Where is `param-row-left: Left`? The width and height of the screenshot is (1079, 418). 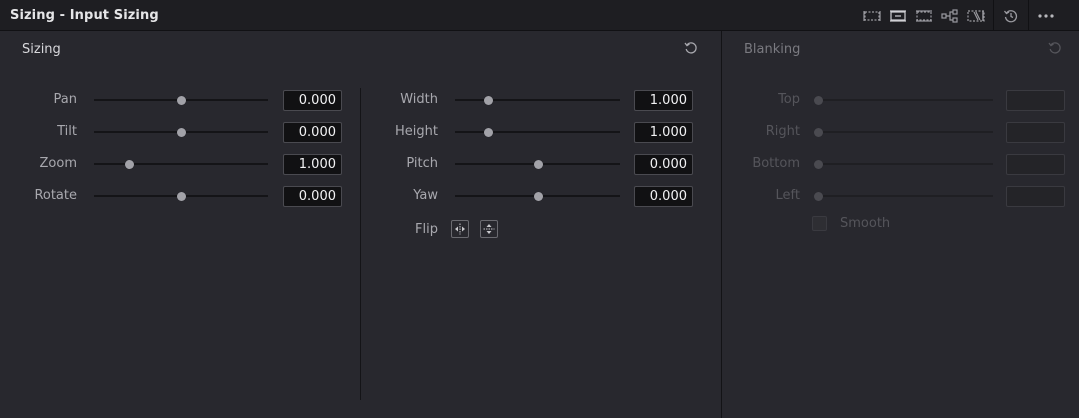 param-row-left: Left is located at coordinates (900, 196).